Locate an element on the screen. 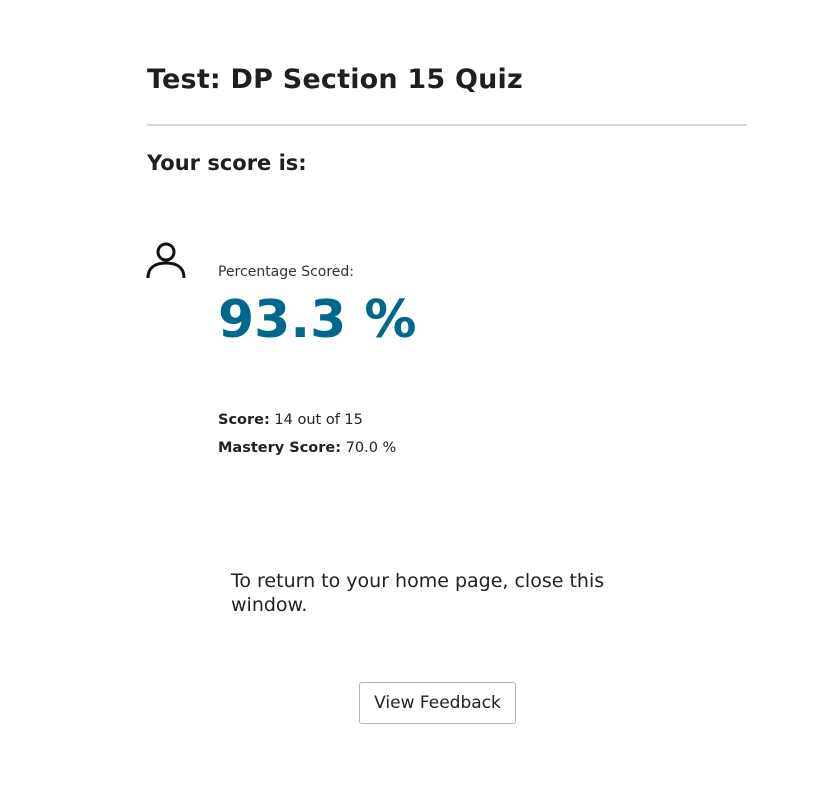 This screenshot has height=792, width=820. score-value: 14 out of 15 is located at coordinates (318, 420).